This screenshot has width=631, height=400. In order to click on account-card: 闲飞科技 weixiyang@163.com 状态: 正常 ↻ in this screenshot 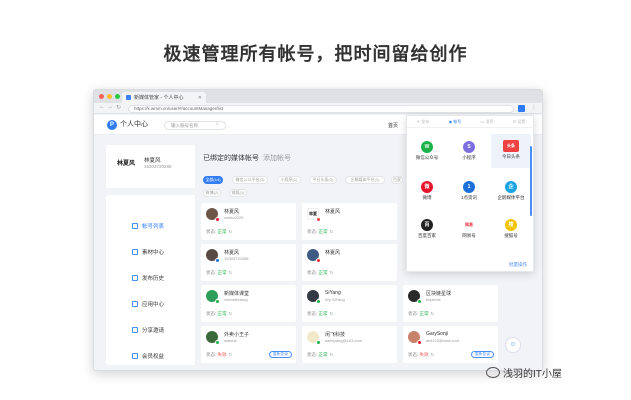, I will do `click(349, 344)`.